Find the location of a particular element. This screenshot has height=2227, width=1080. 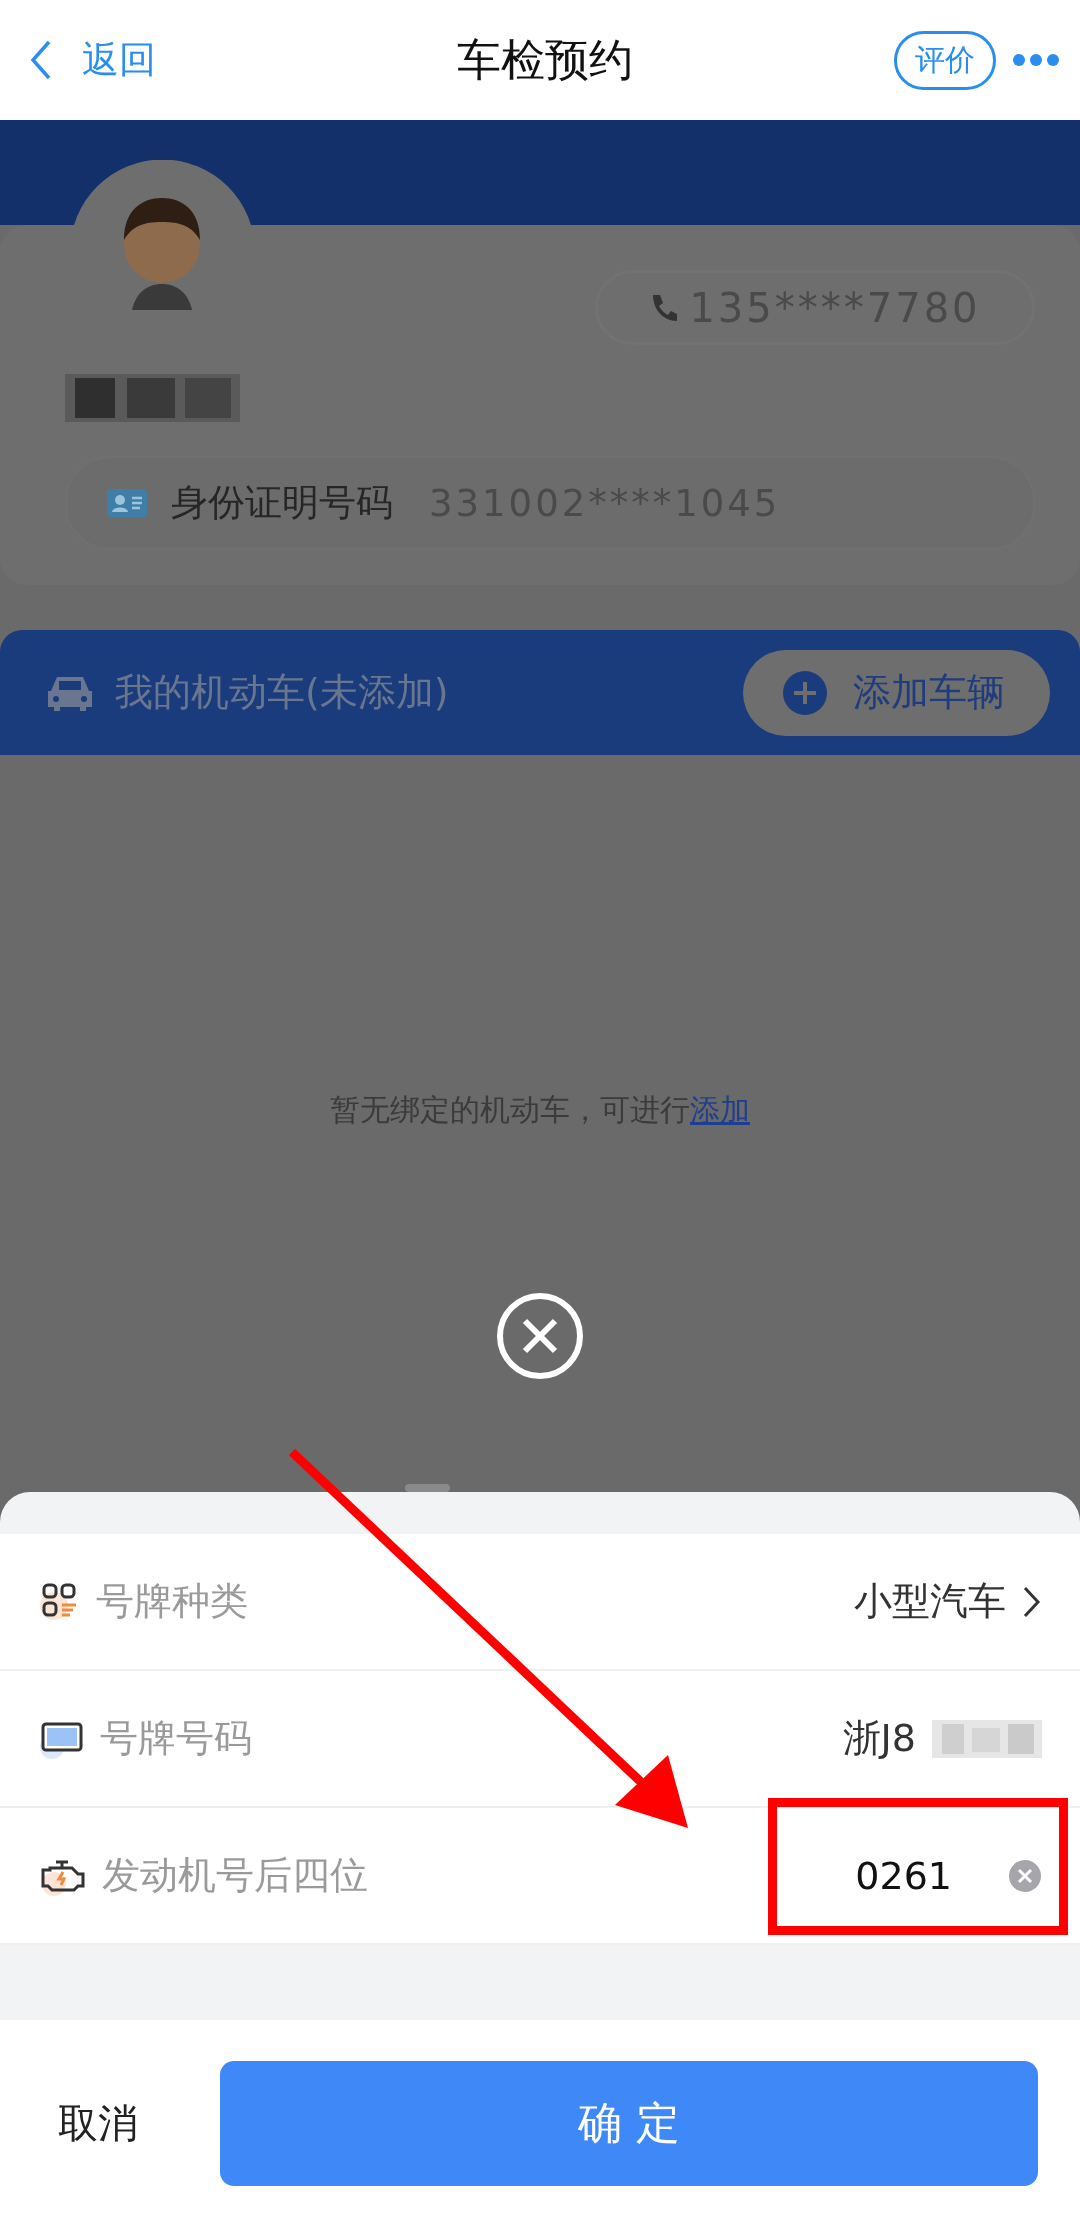

cancel-button: 取消 is located at coordinates (98, 2123).